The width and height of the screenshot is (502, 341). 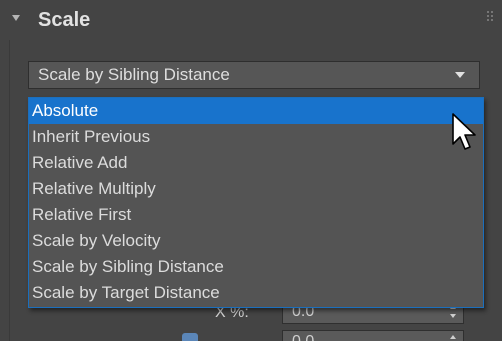 What do you see at coordinates (303, 336) in the screenshot?
I see `second-value: 0.0` at bounding box center [303, 336].